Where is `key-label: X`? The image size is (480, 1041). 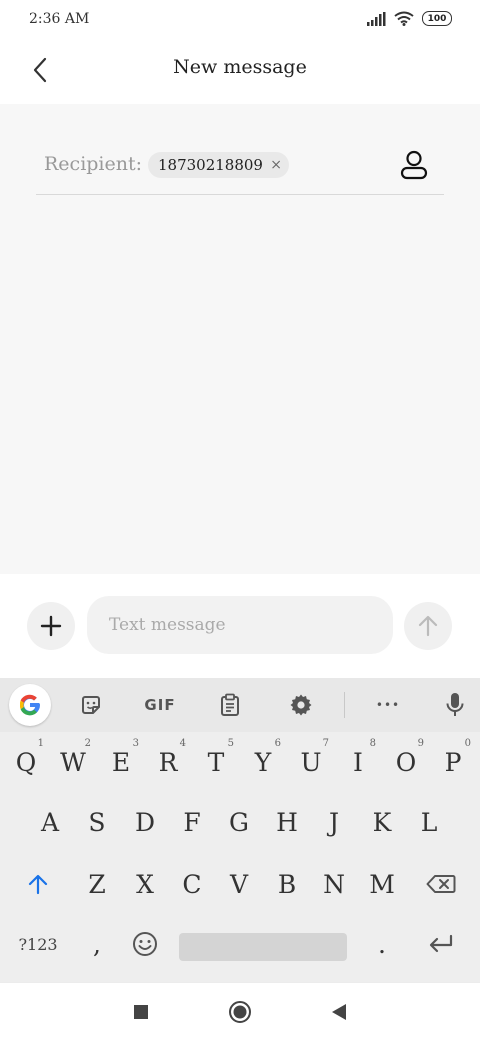
key-label: X is located at coordinates (145, 884).